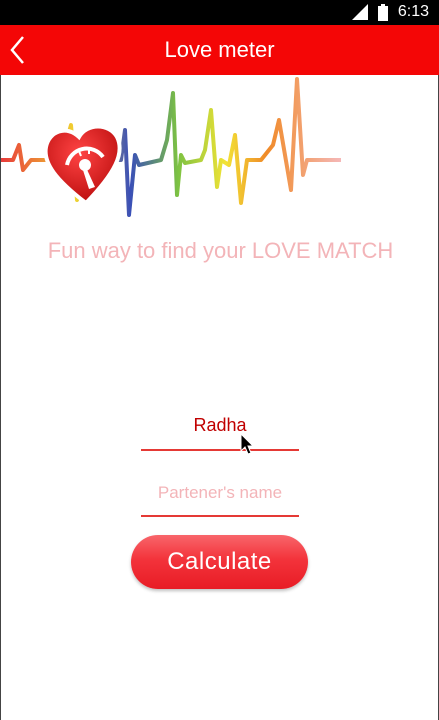 The height and width of the screenshot is (720, 439). I want to click on your-name-field: Radha, so click(220, 430).